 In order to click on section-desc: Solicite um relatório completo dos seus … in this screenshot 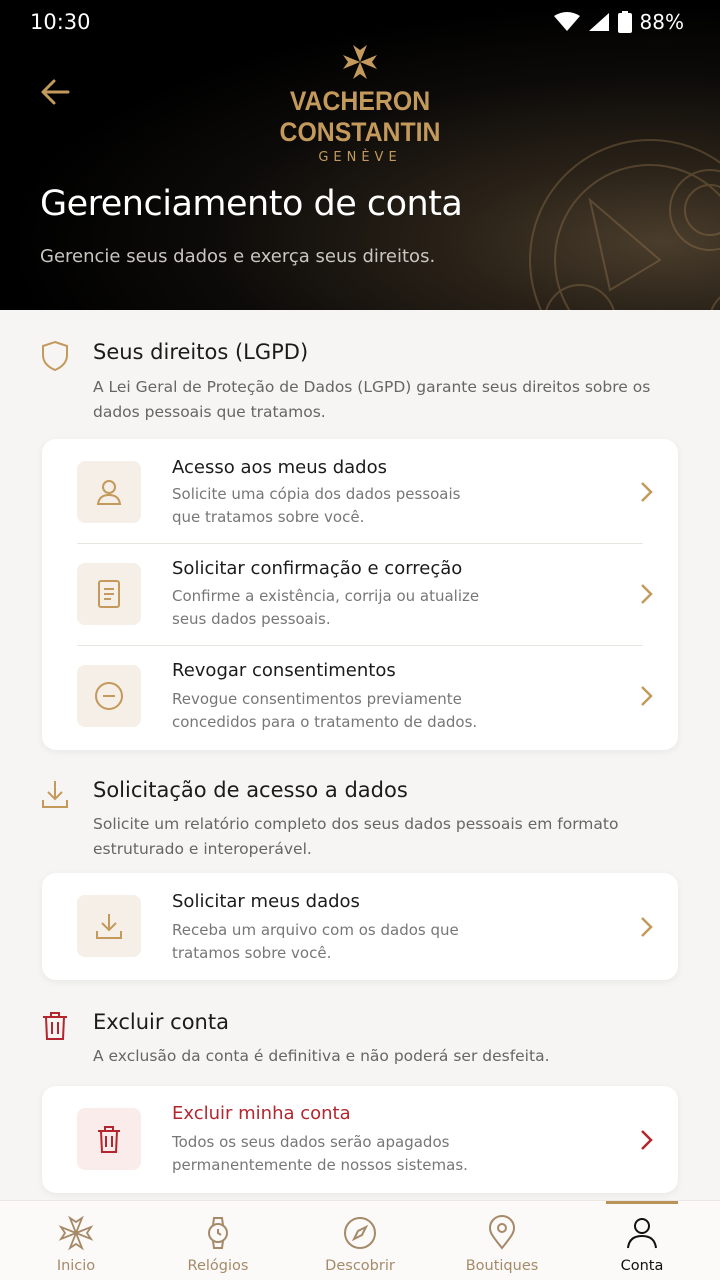, I will do `click(356, 836)`.